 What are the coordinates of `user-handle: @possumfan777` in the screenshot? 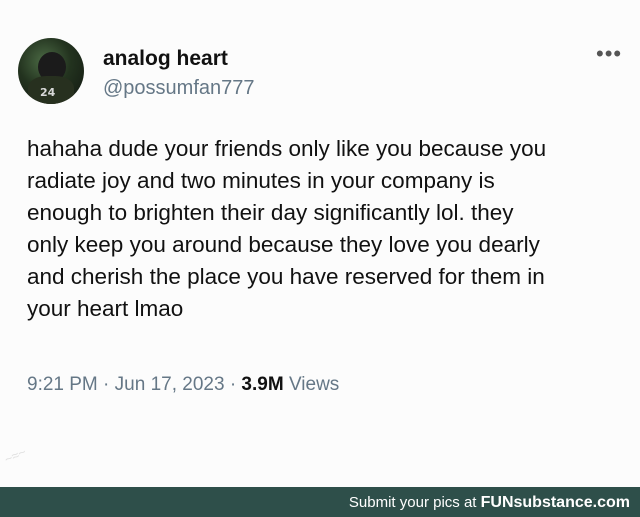 It's located at (179, 88).